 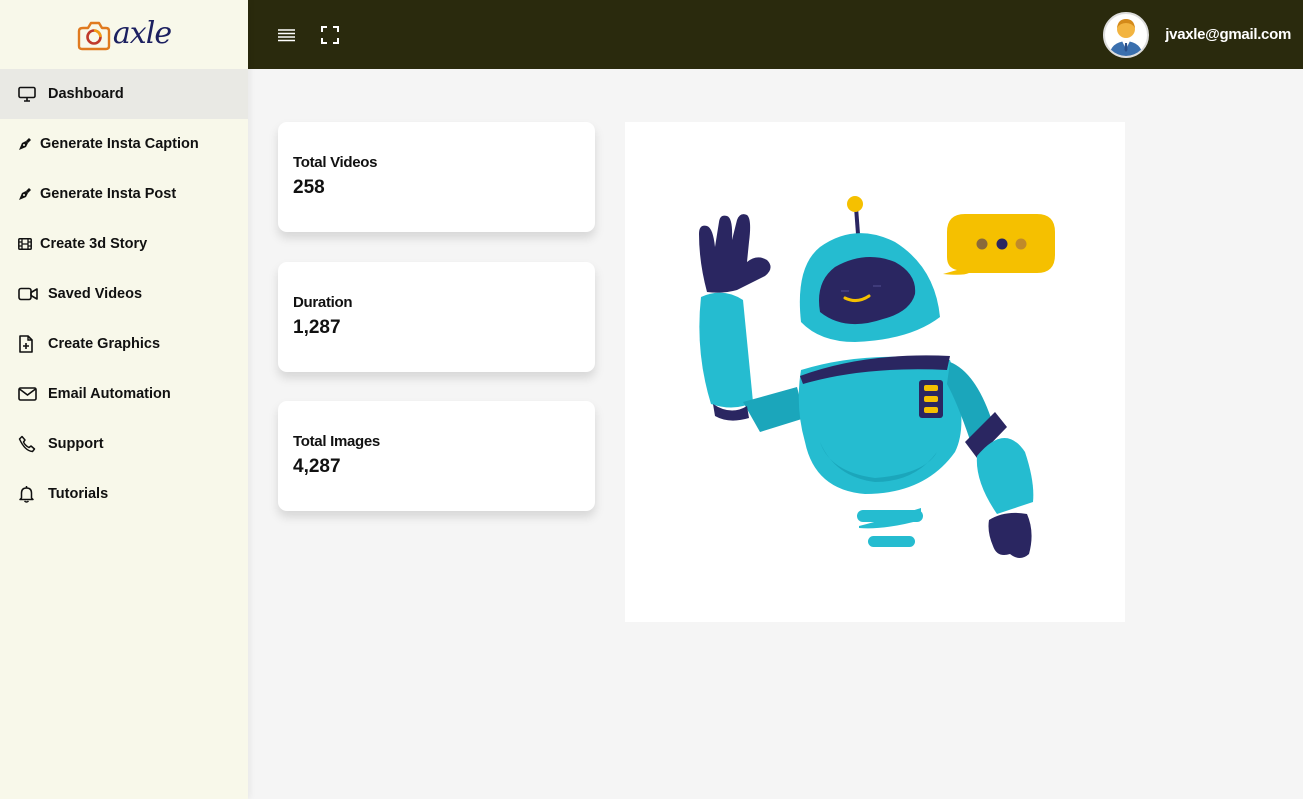 What do you see at coordinates (309, 187) in the screenshot?
I see `stat-value: 258` at bounding box center [309, 187].